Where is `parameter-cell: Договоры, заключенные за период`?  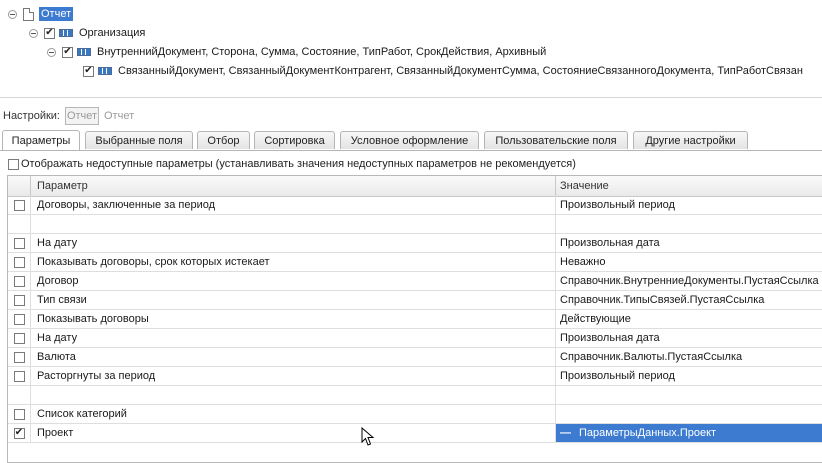 parameter-cell: Договоры, заключенные за период is located at coordinates (293, 205).